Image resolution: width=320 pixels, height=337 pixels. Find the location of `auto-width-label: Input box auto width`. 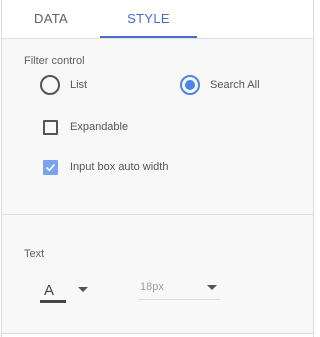

auto-width-label: Input box auto width is located at coordinates (119, 167).